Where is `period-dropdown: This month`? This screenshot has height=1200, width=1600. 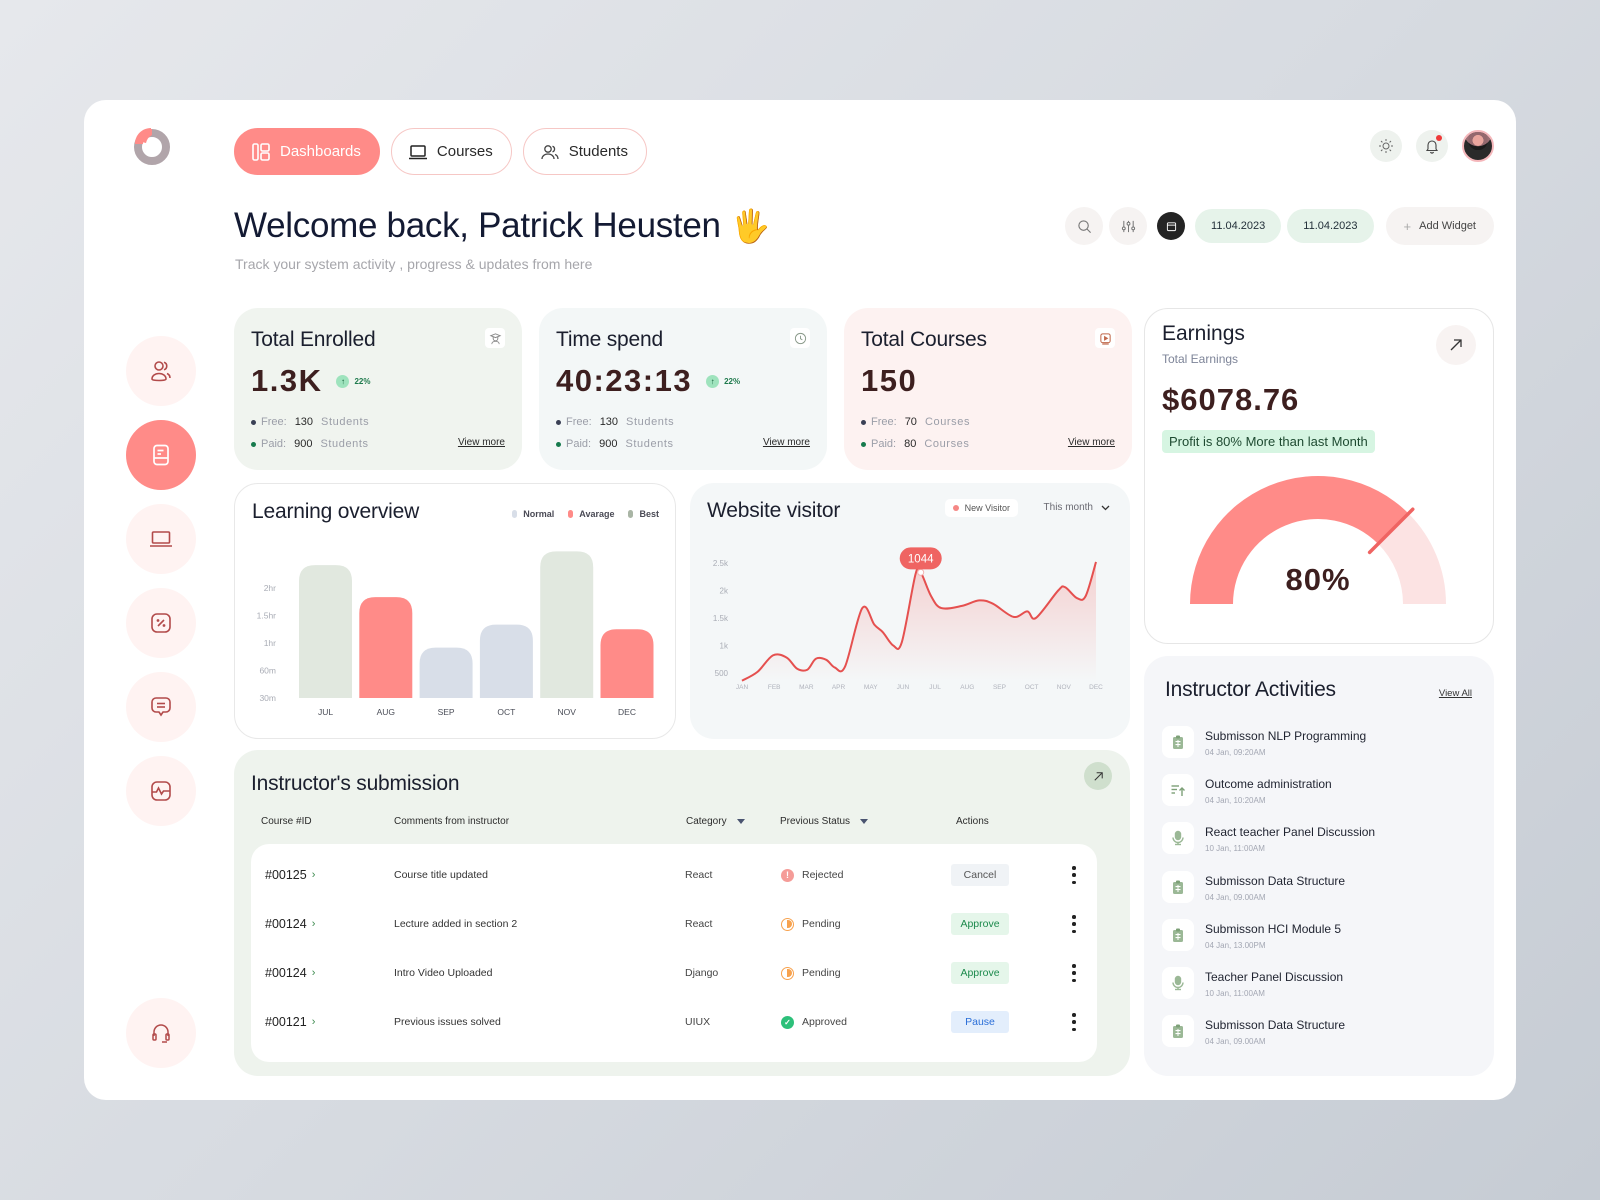
period-dropdown: This month is located at coordinates (1077, 507).